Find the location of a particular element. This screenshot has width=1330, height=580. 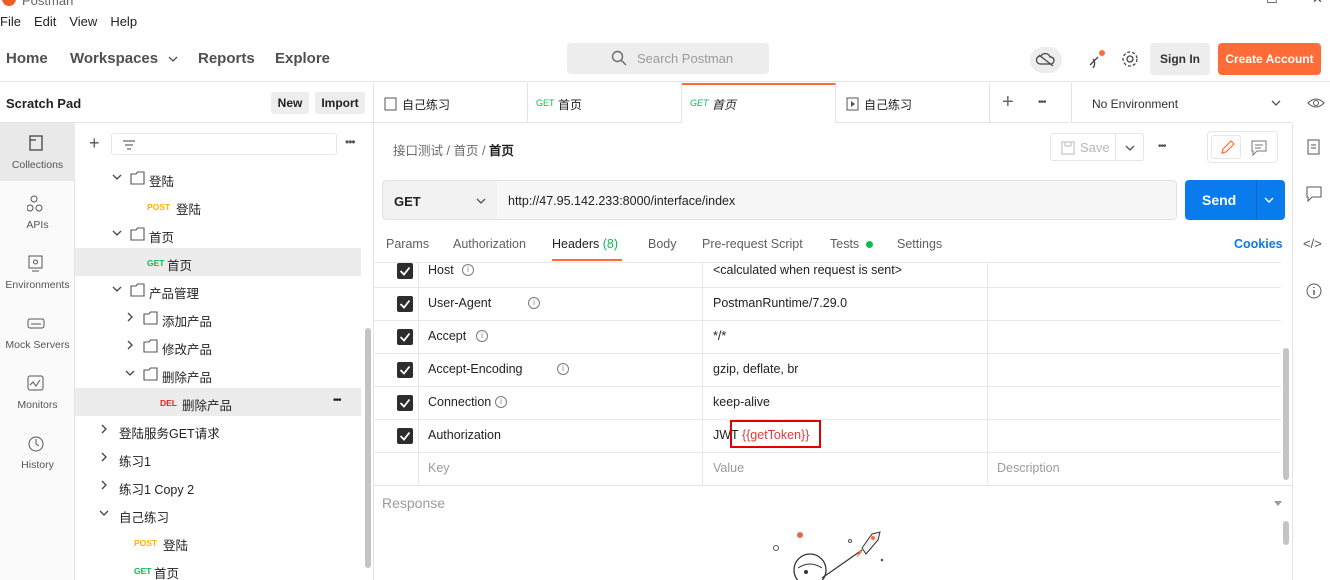

rail-collections: Collections is located at coordinates (37, 152).